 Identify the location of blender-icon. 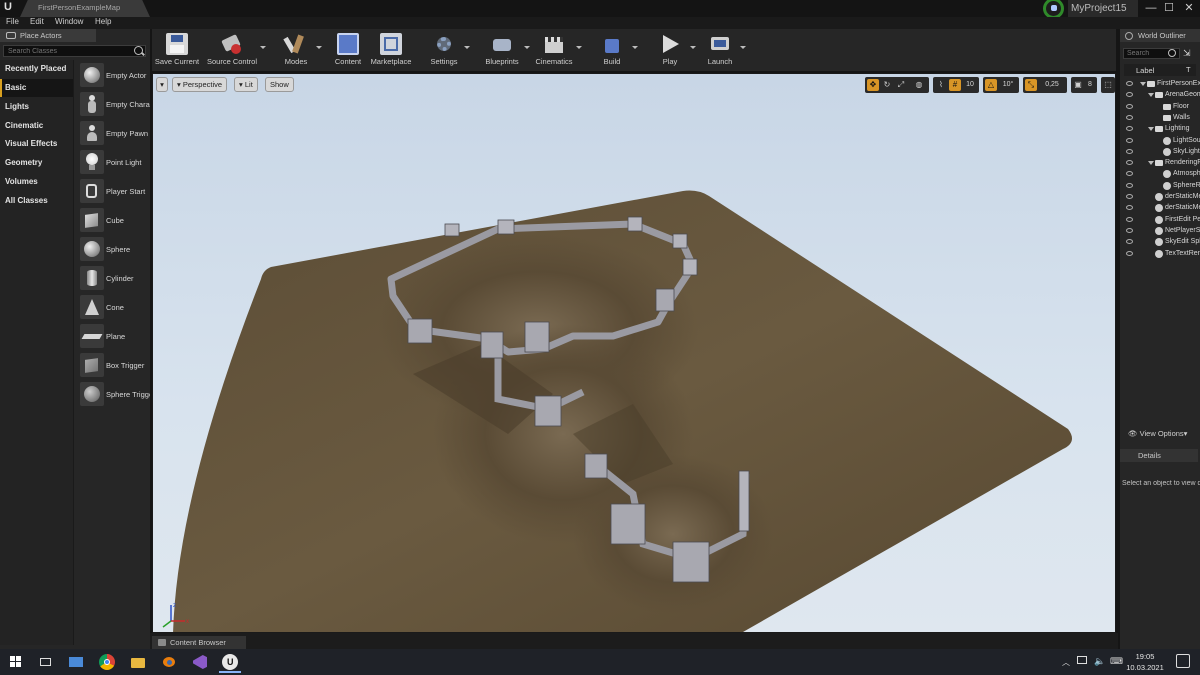
(169, 662).